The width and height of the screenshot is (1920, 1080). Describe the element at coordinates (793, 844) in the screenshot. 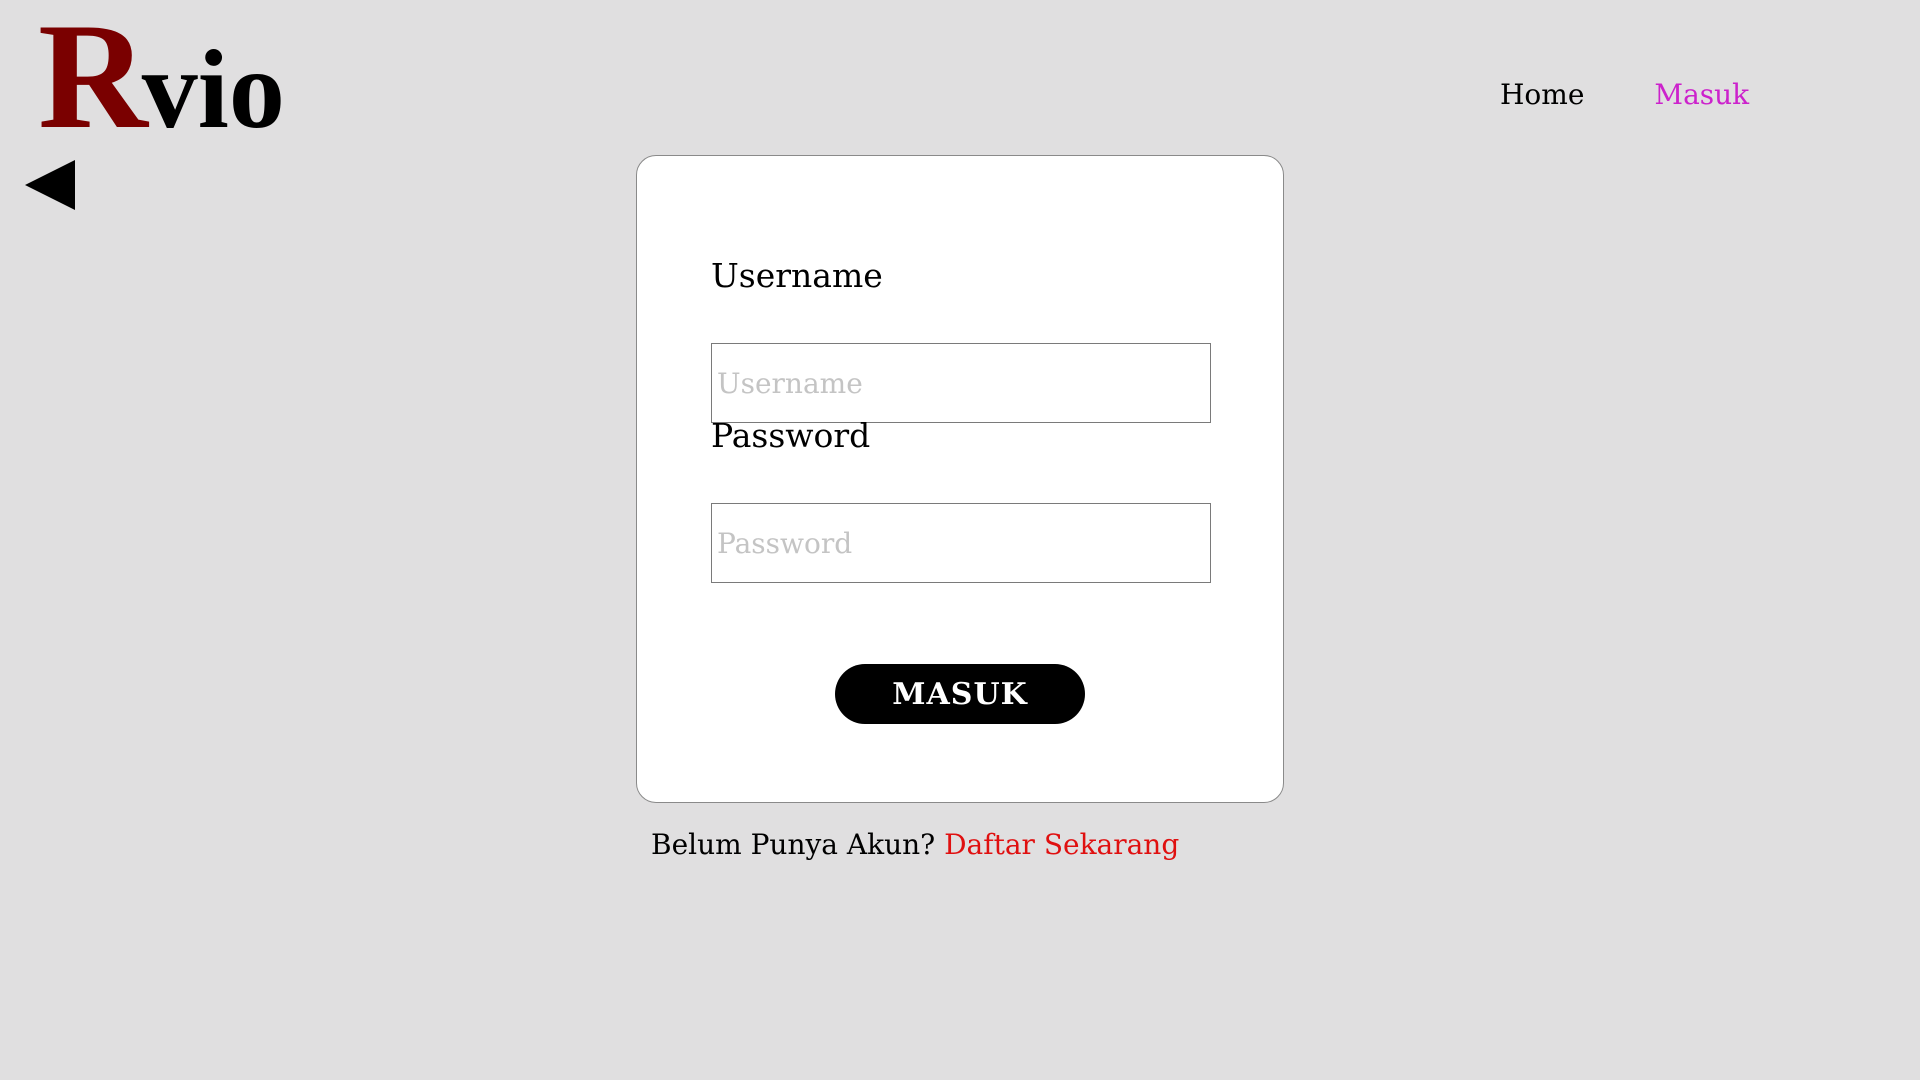

I see `signup-prompt-text: Belum Punya Akun?` at that location.